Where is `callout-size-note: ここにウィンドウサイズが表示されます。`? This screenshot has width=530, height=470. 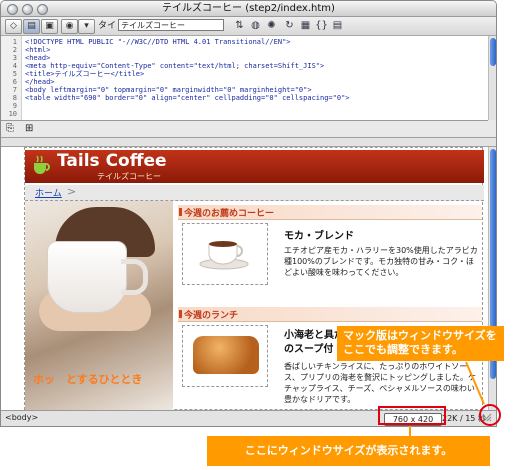 callout-size-note: ここにウィンドウサイズが表示されます。 is located at coordinates (348, 451).